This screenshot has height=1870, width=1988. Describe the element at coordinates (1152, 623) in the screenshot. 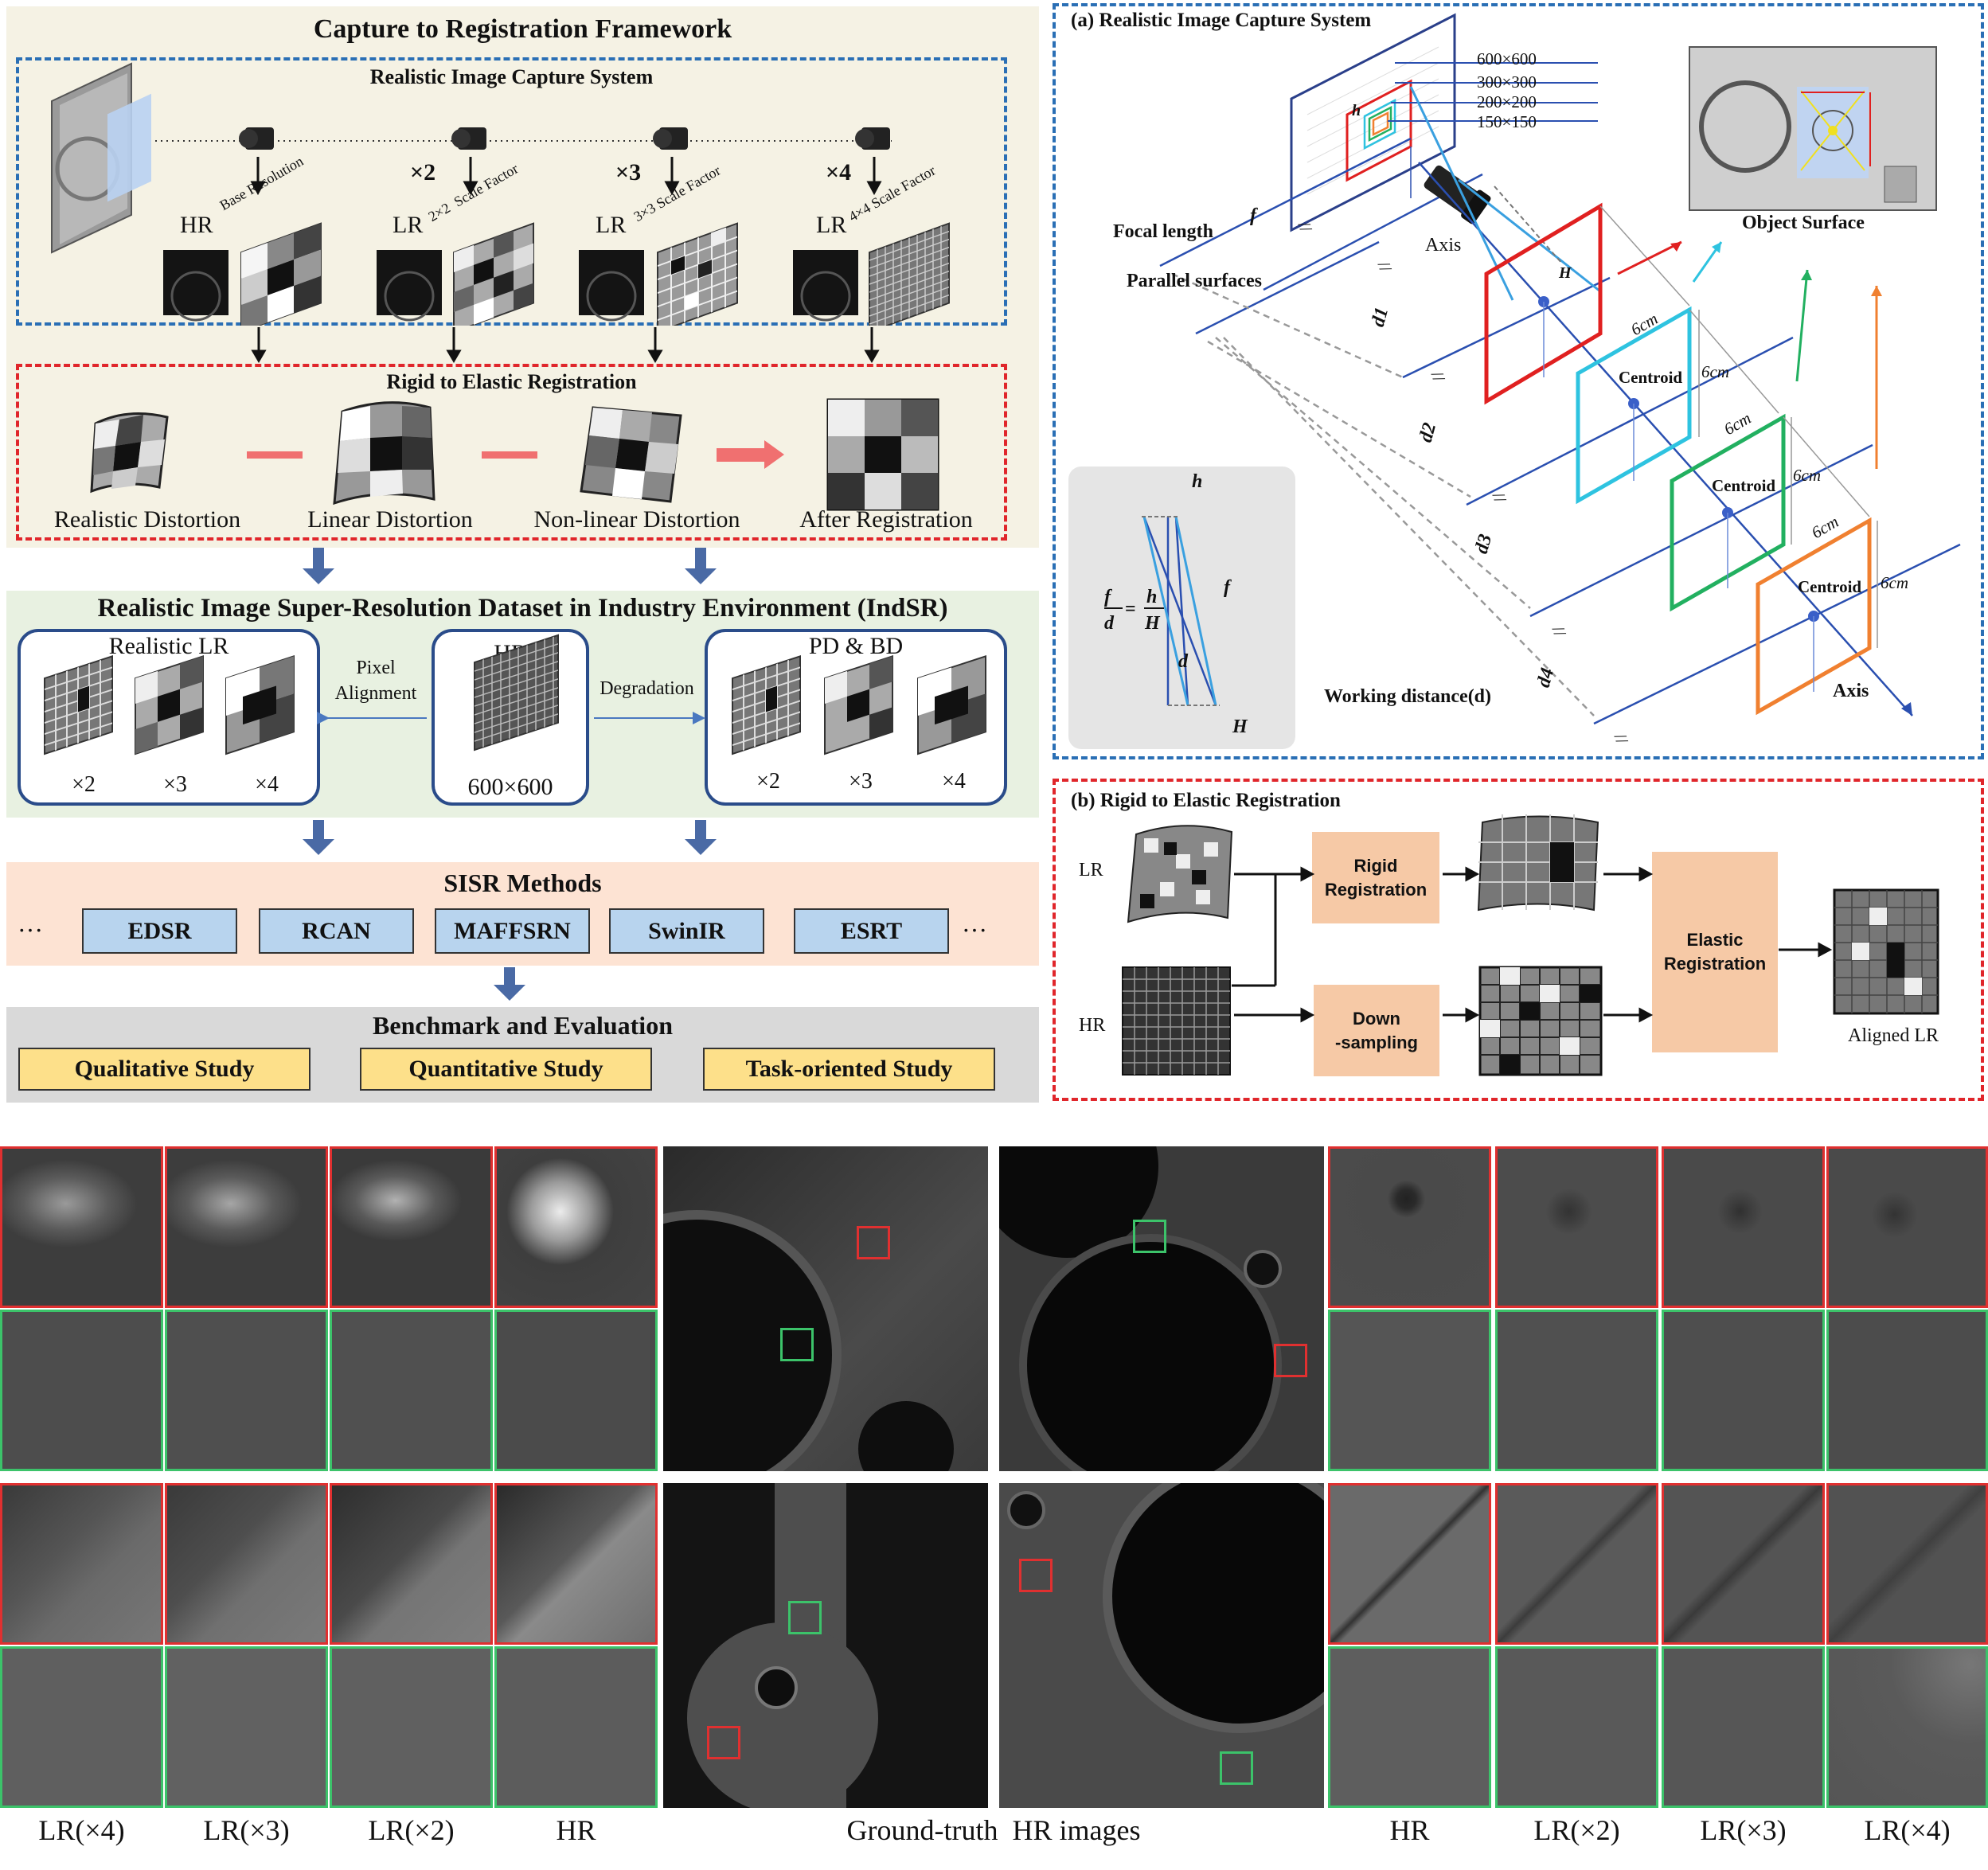

I see `formula-frac-H: H` at that location.